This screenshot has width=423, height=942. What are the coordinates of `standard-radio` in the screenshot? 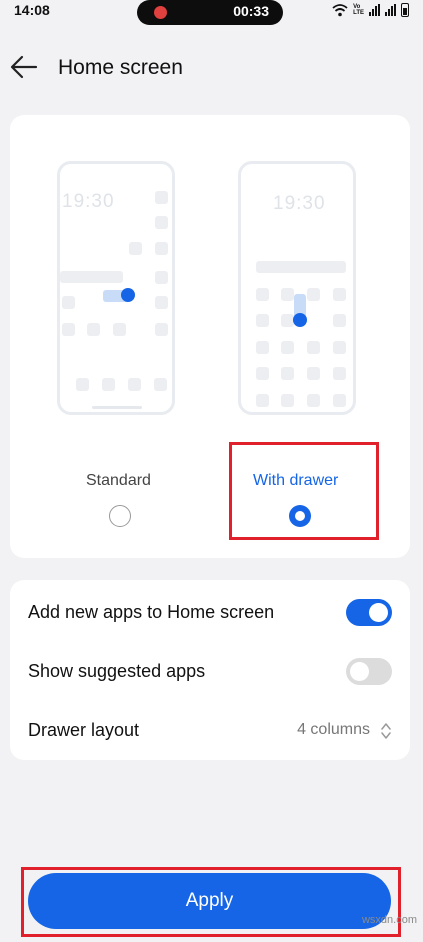 It's located at (120, 516).